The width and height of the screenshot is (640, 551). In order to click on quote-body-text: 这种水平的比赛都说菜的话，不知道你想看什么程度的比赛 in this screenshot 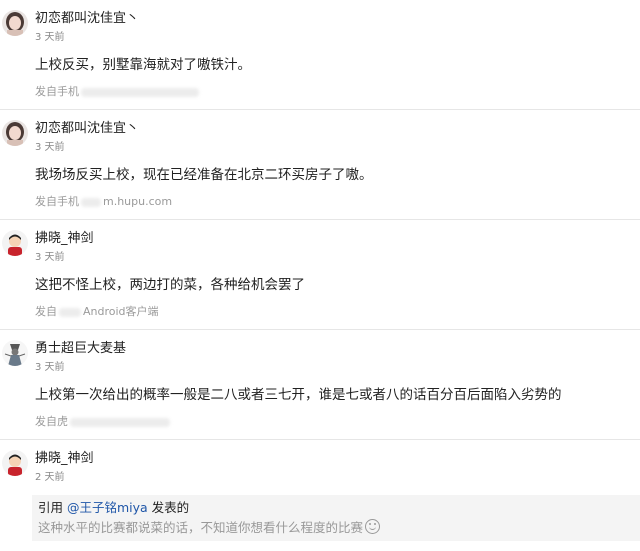, I will do `click(201, 527)`.